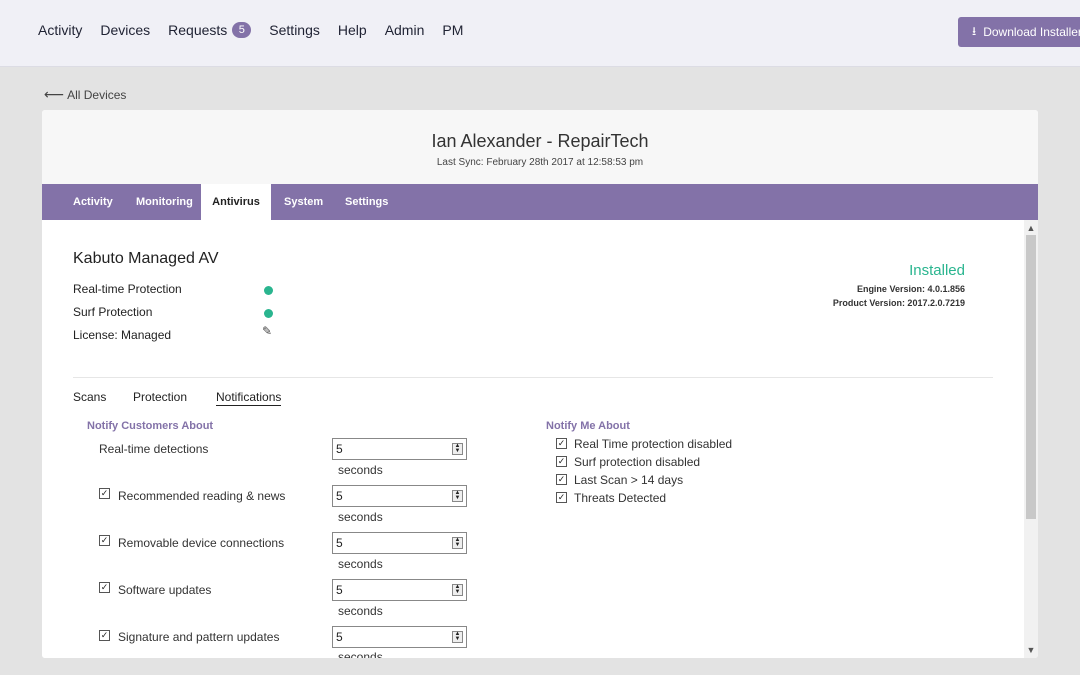  I want to click on nav-devices: Devices, so click(125, 30).